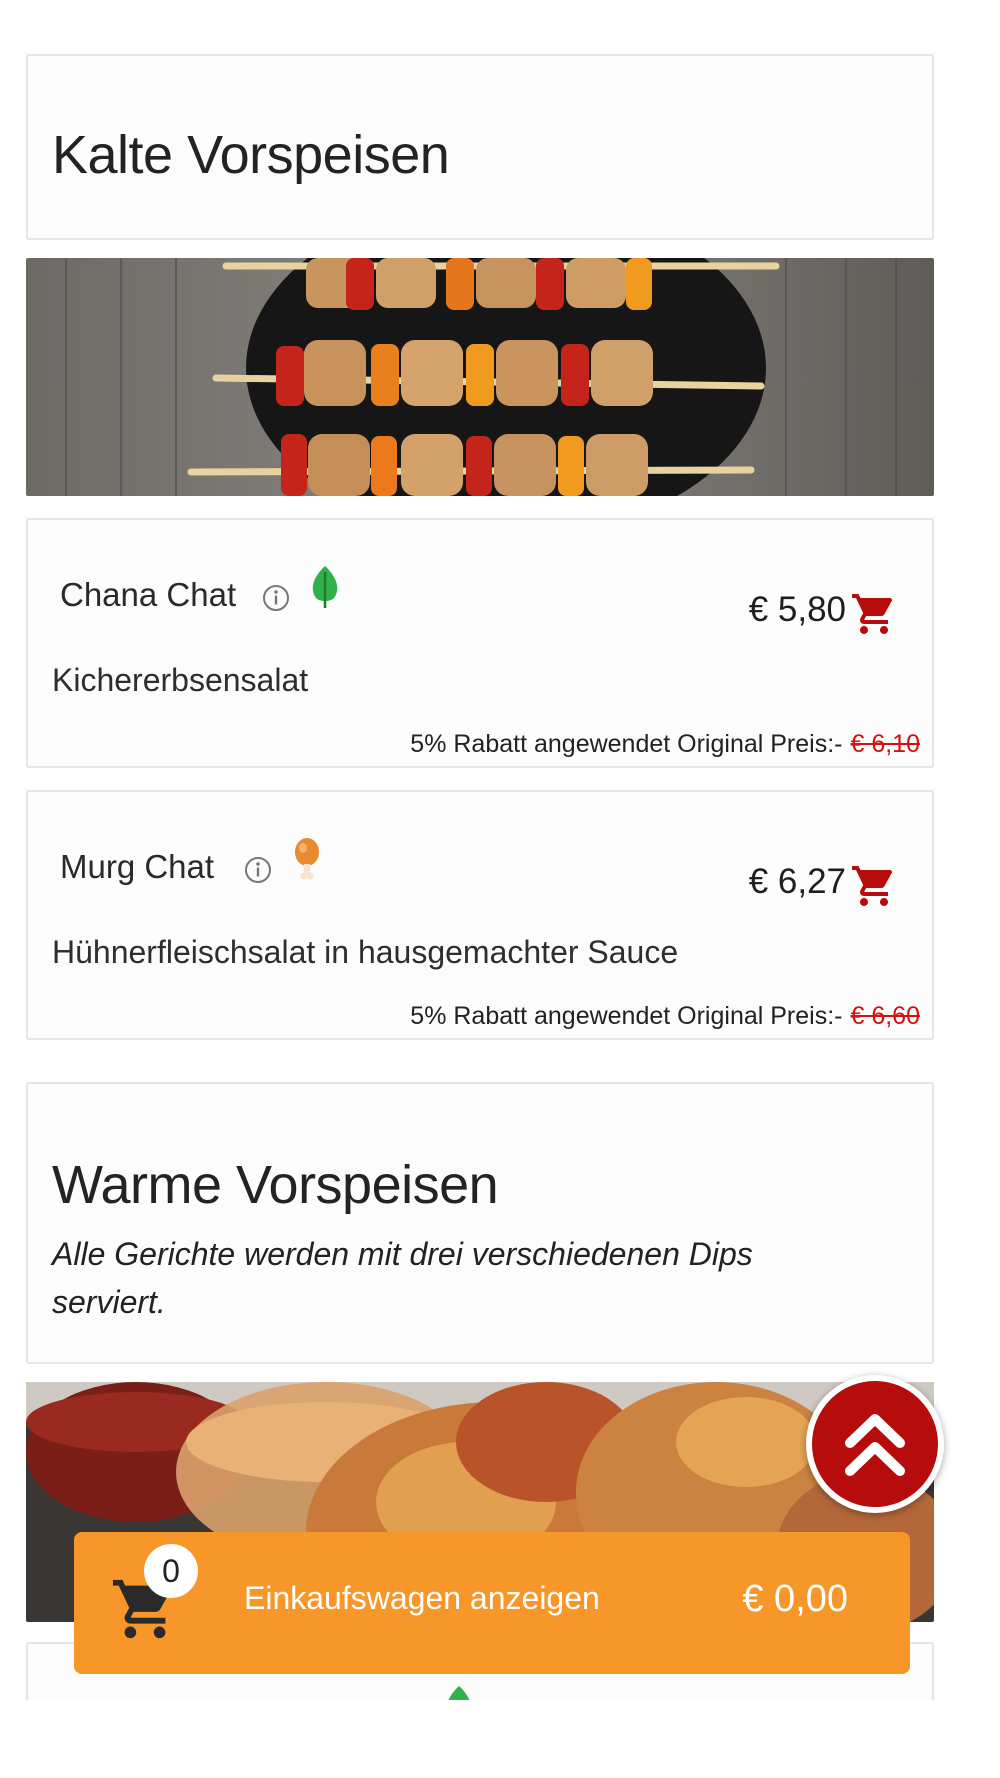 Image resolution: width=1000 pixels, height=1778 pixels. I want to click on page-bottom-mask, so click(500, 1739).